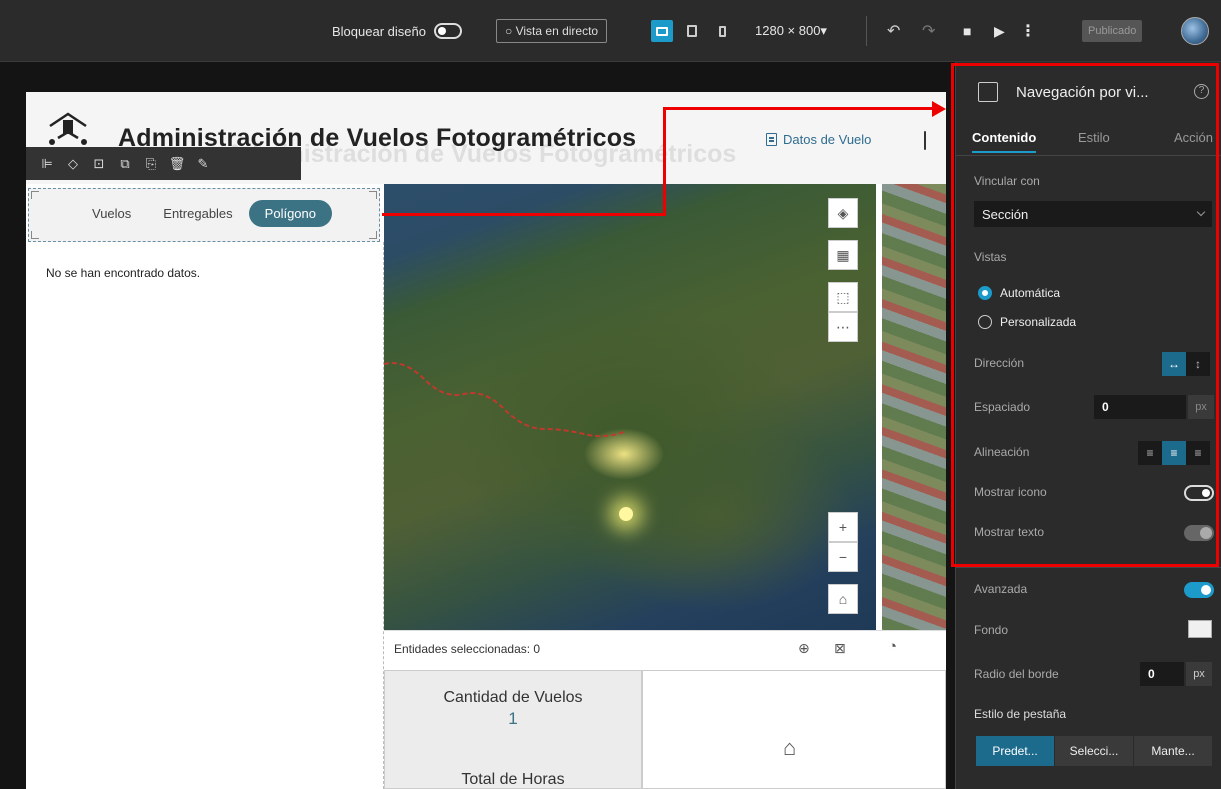 This screenshot has height=789, width=1221. What do you see at coordinates (447, 31) in the screenshot?
I see `lock-layout-toggle` at bounding box center [447, 31].